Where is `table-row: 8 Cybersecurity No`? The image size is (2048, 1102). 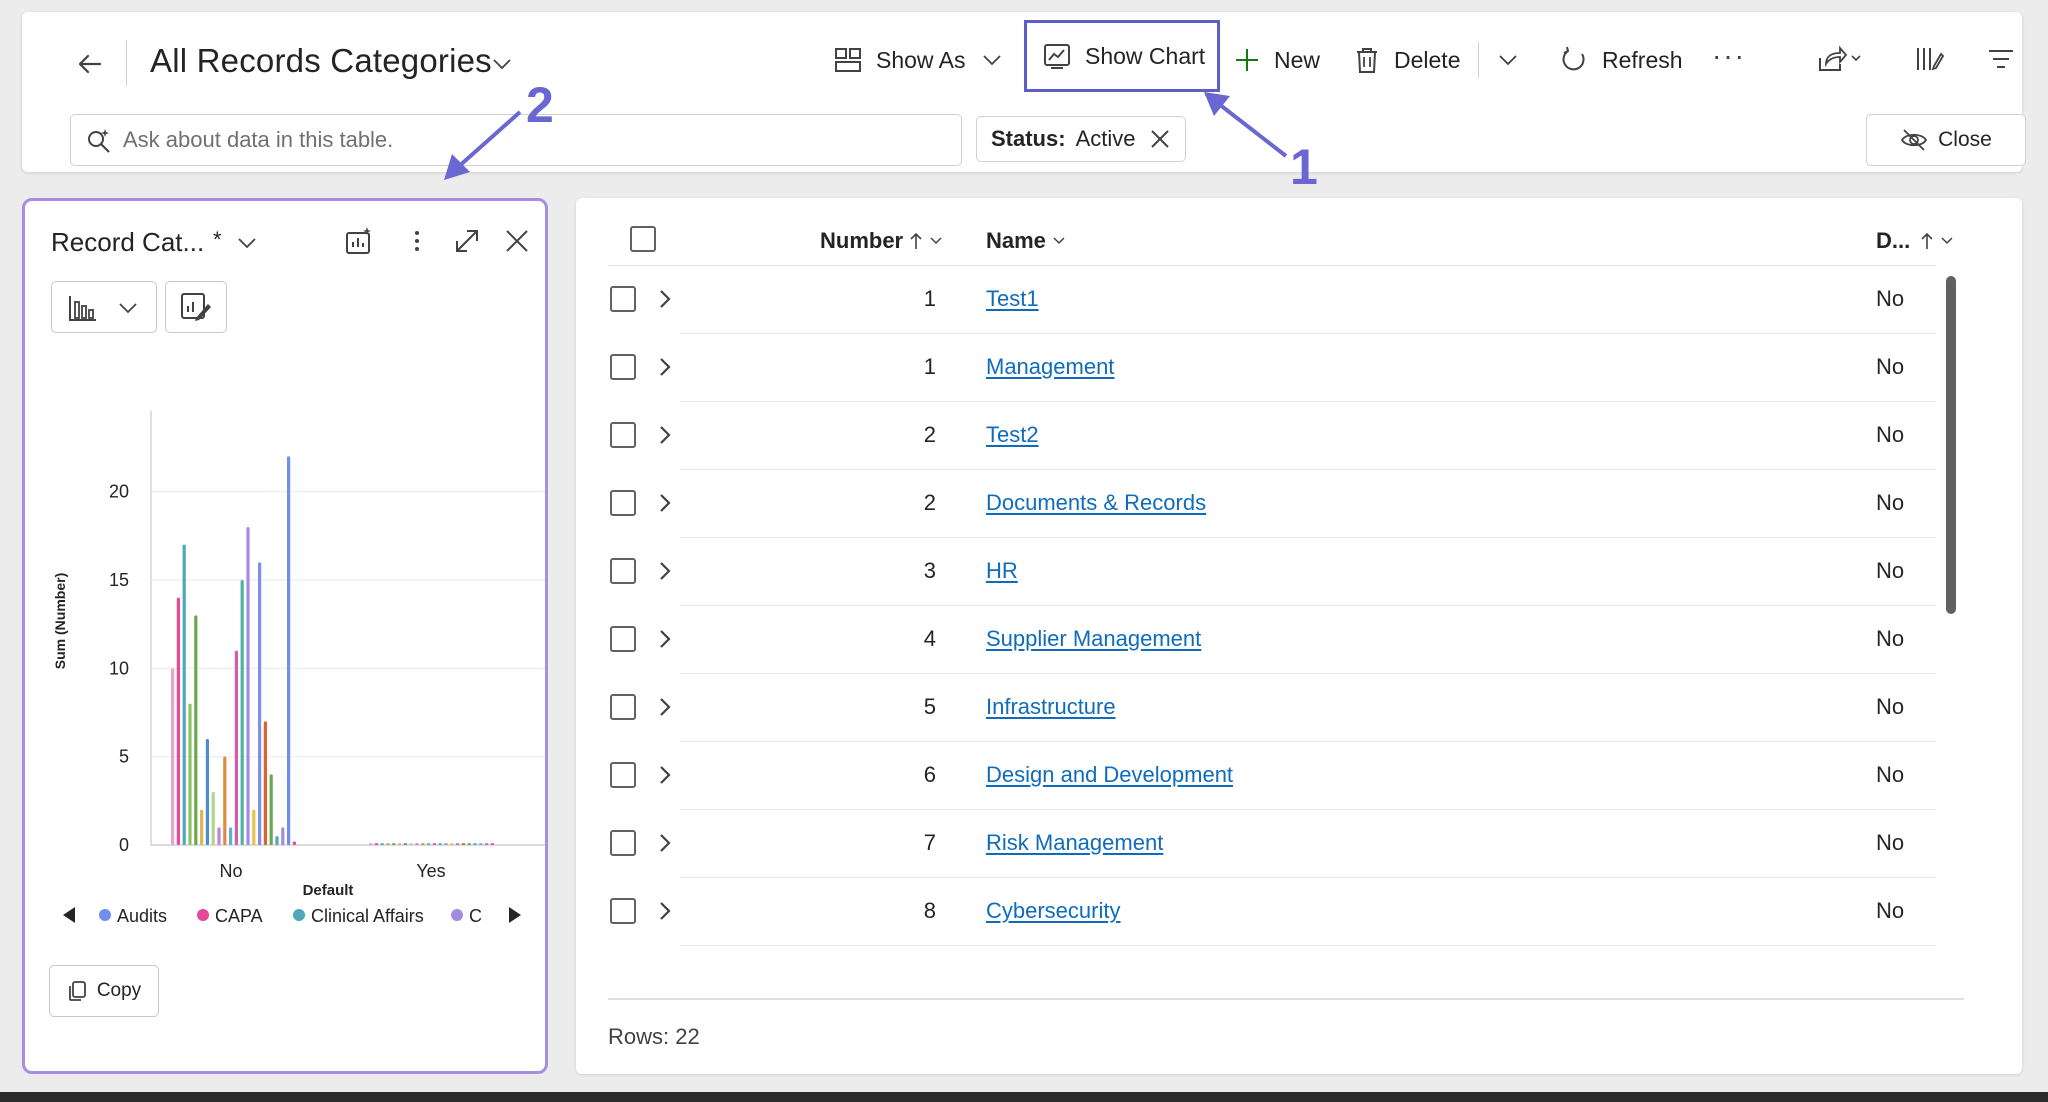 table-row: 8 Cybersecurity No is located at coordinates (1272, 912).